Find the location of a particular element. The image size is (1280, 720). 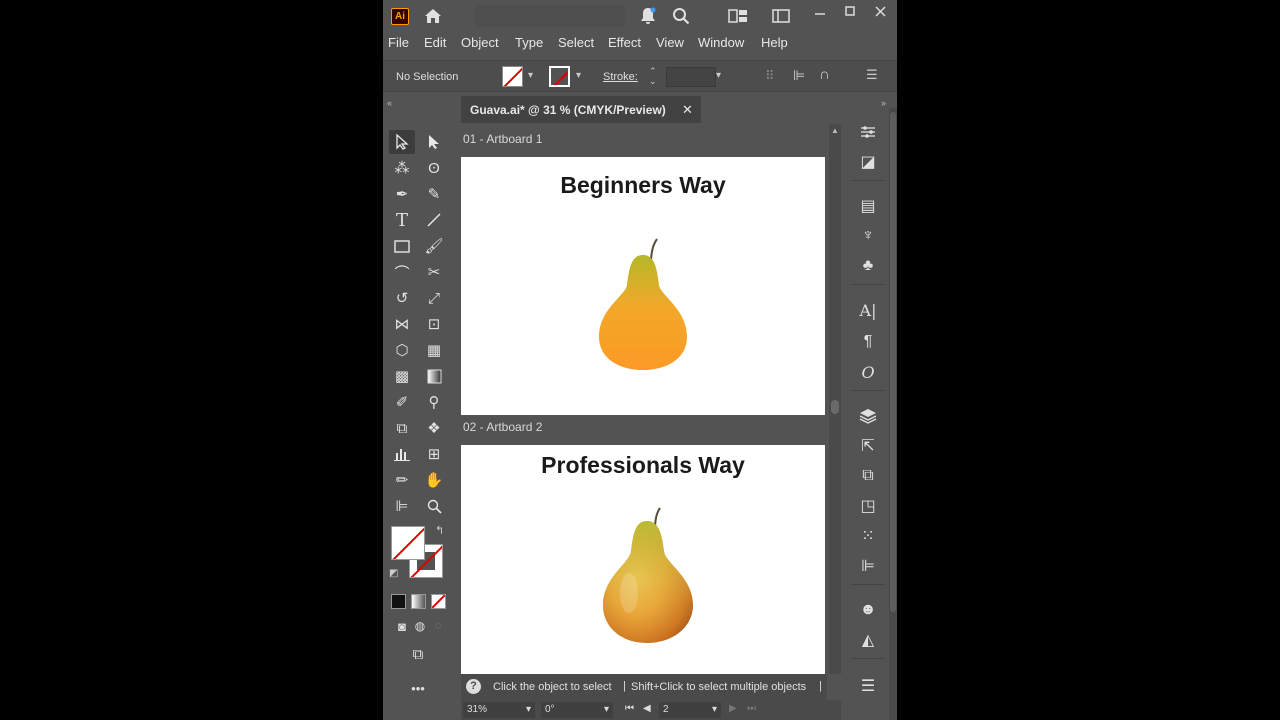

search-field-blank is located at coordinates (550, 16).